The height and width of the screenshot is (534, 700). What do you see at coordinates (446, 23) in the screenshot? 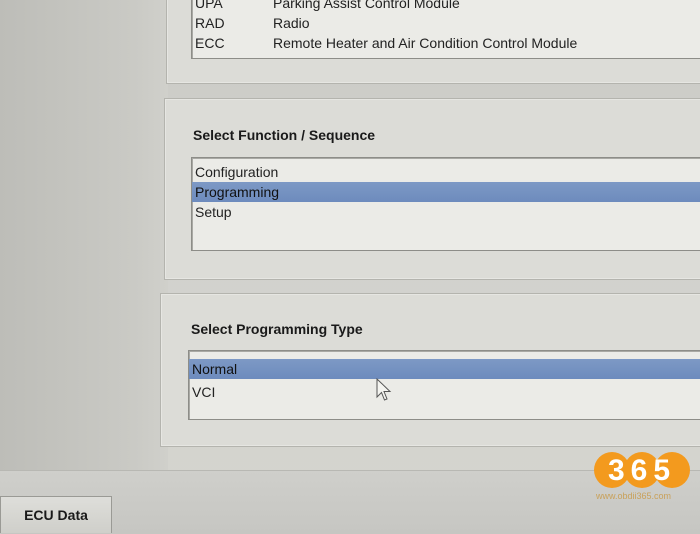
I see `list-item: RAD Radio` at bounding box center [446, 23].